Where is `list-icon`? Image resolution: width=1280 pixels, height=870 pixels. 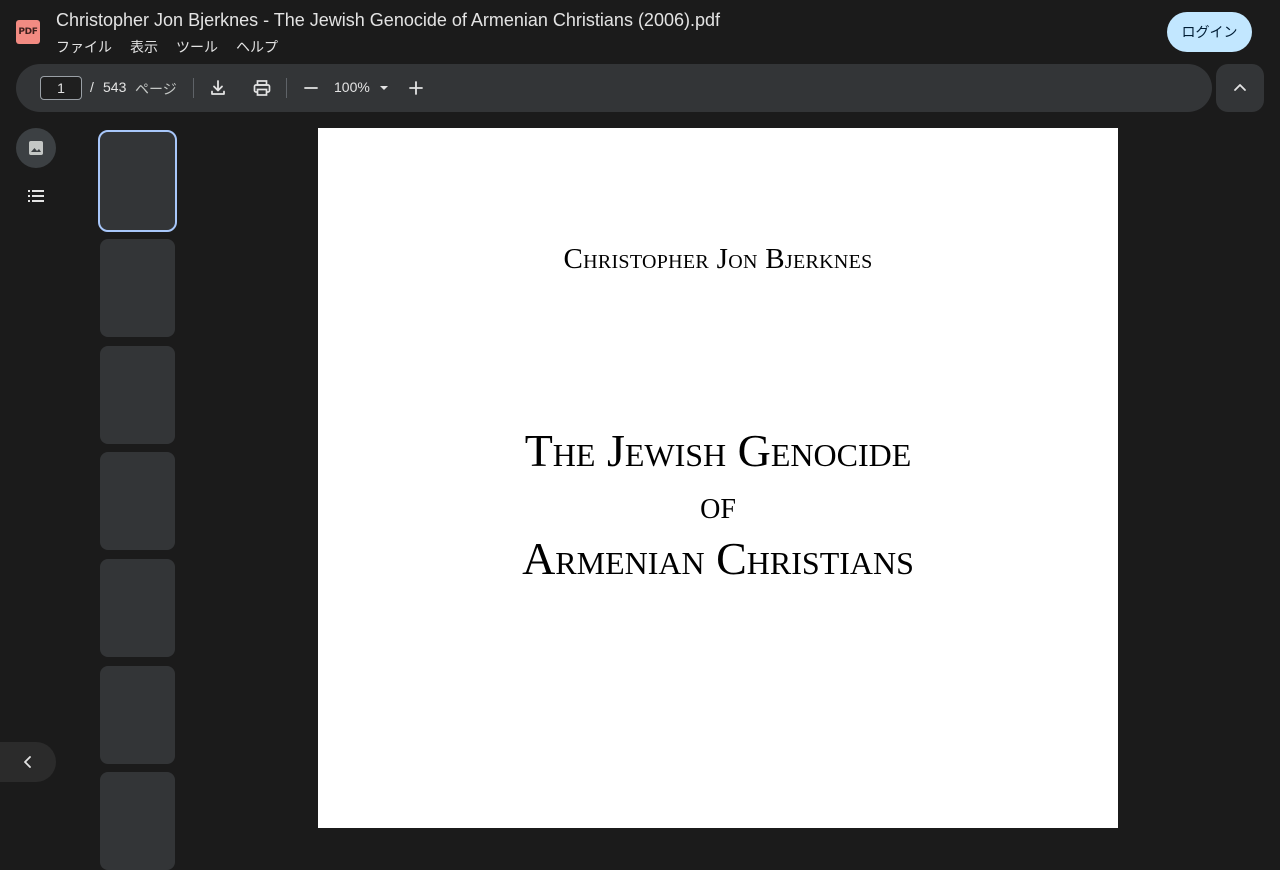 list-icon is located at coordinates (36, 196).